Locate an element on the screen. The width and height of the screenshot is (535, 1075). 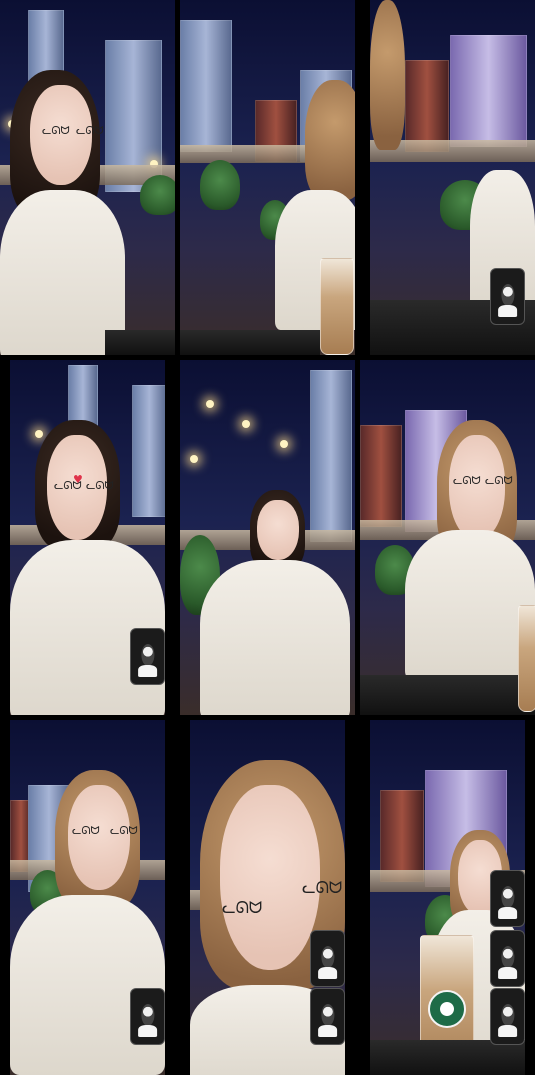
video-tile-6: ᓚᘏᗢ ᓚᘏᗢ is located at coordinates (447, 537).